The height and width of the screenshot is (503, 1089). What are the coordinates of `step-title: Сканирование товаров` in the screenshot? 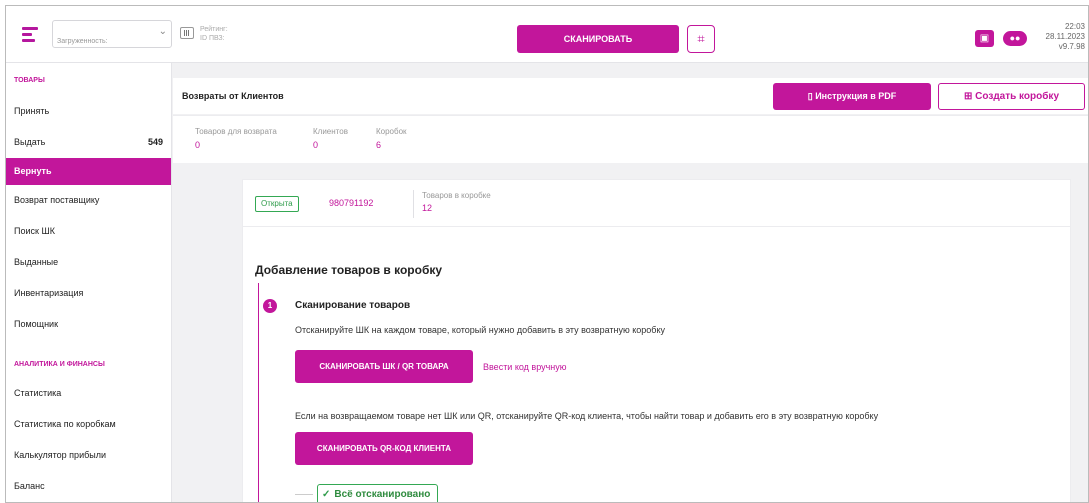 It's located at (353, 305).